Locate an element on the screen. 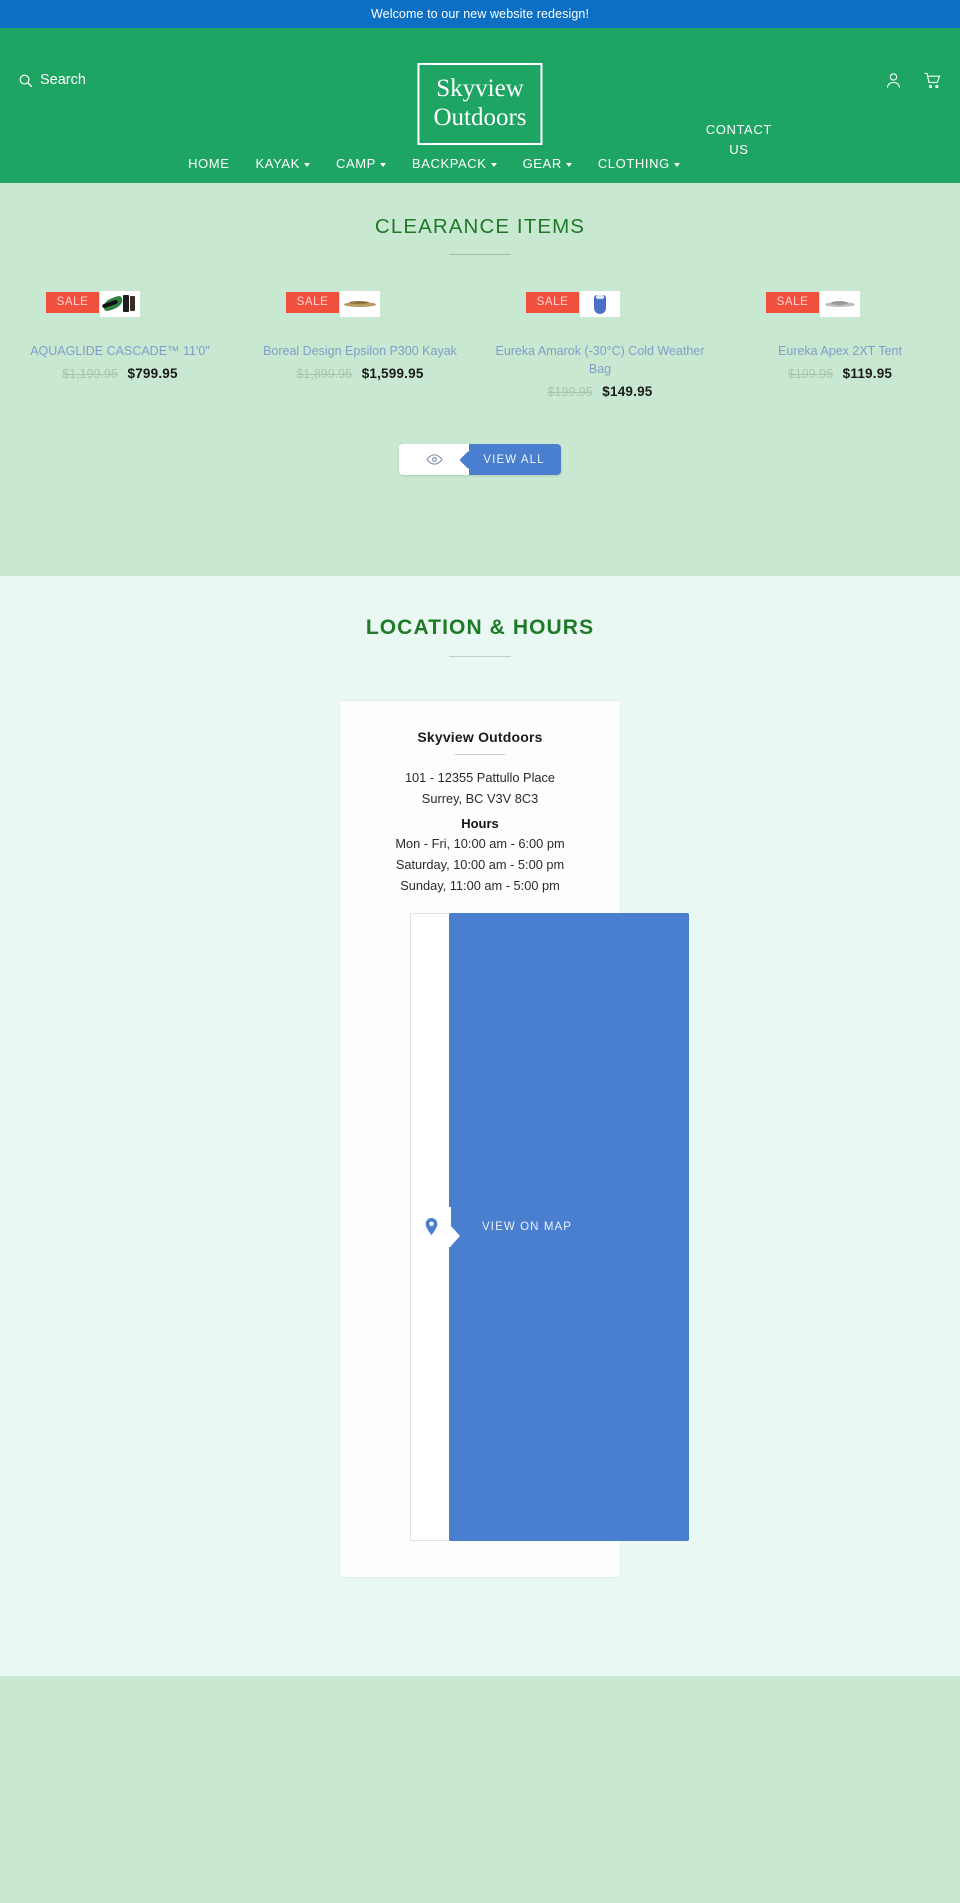 The width and height of the screenshot is (960, 1903). nav-label-line-2: US is located at coordinates (739, 149).